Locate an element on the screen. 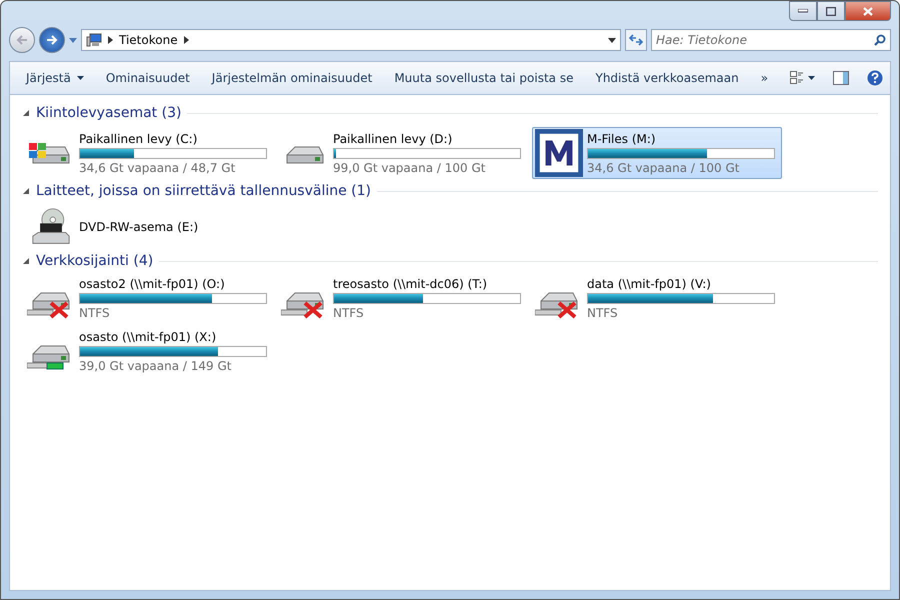  back-arrow-icon is located at coordinates (22, 40).